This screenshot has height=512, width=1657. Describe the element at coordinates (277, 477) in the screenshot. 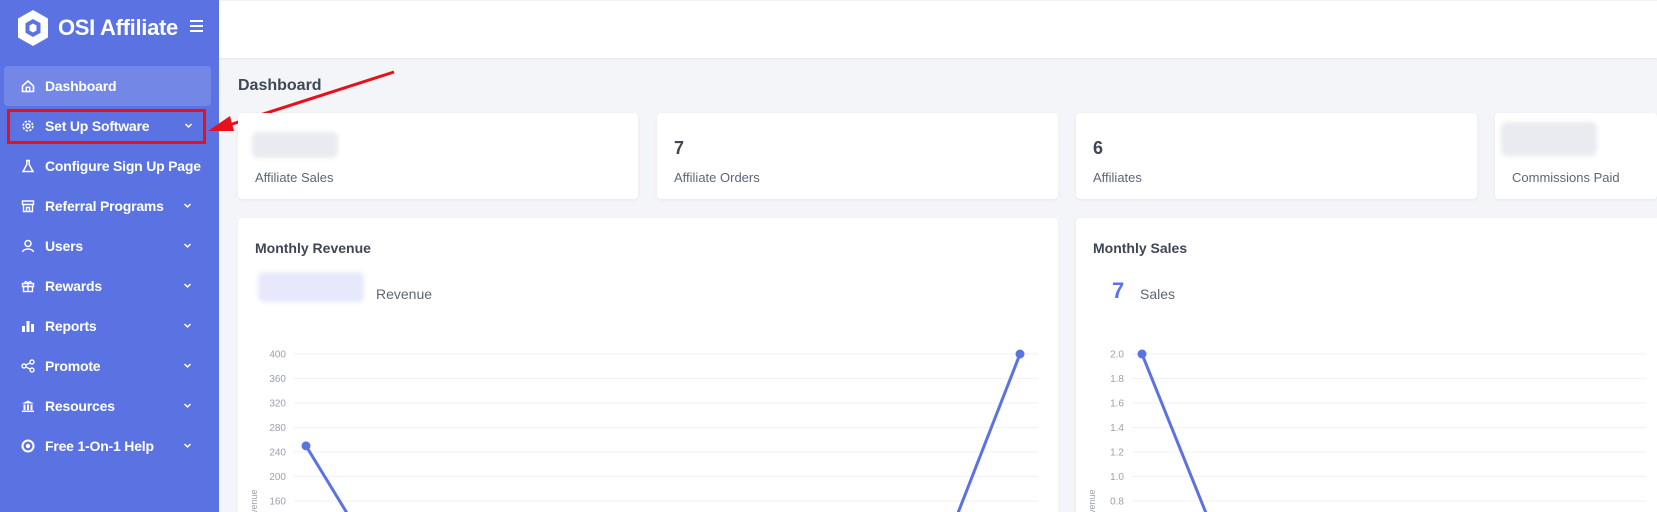

I see `y-tick-label: 200` at that location.